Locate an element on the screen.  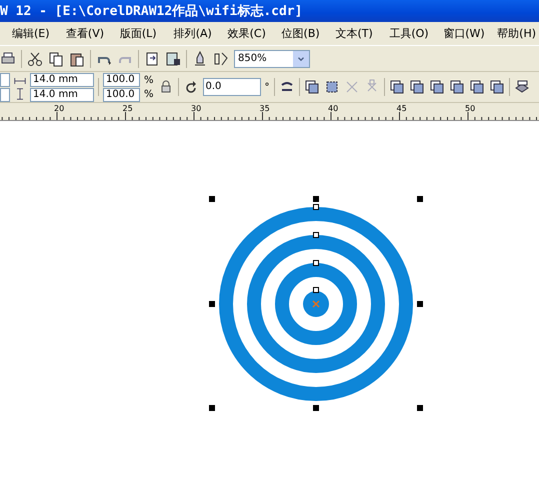
menu-item: 版面(L) is located at coordinates (135, 33).